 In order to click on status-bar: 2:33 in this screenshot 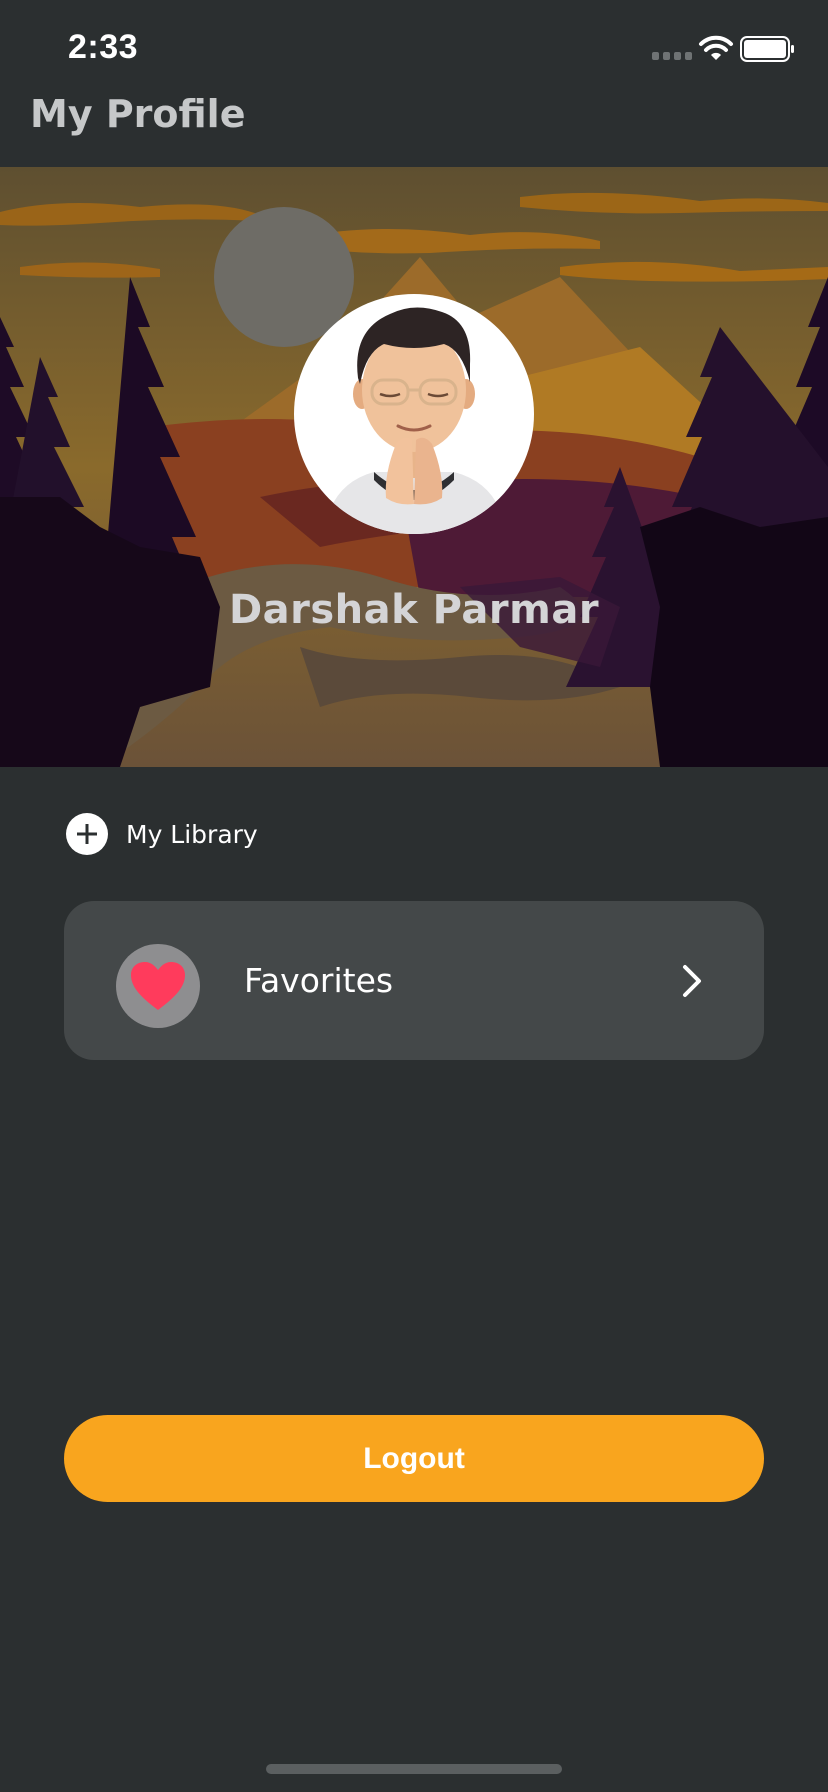, I will do `click(414, 50)`.